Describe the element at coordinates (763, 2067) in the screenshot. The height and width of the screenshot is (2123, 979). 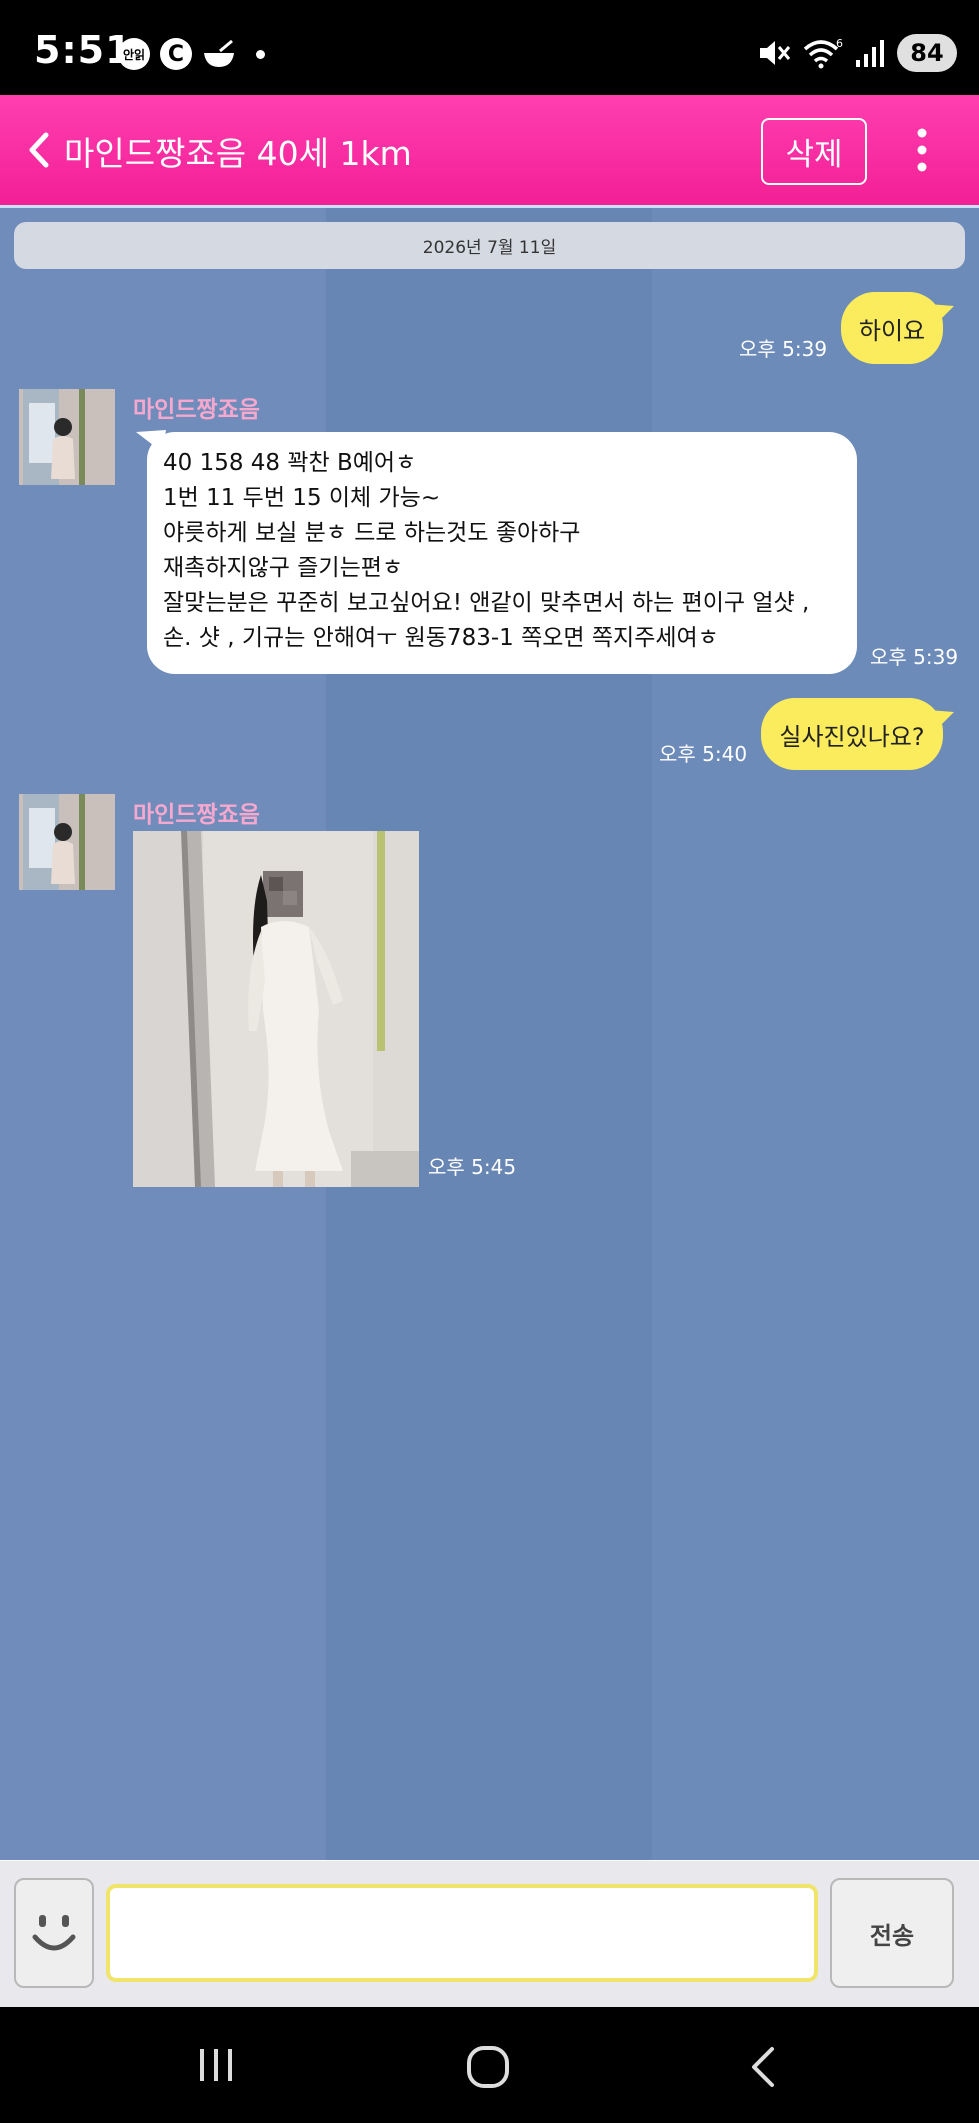
I see `back-icon` at that location.